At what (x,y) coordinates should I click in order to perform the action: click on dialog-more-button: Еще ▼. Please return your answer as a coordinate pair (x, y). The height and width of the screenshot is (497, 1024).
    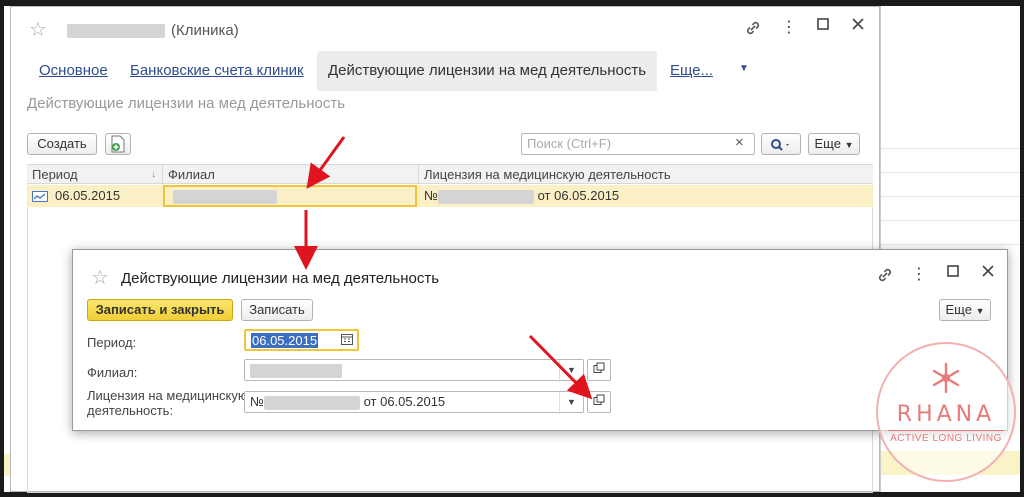
    Looking at the image, I should click on (965, 310).